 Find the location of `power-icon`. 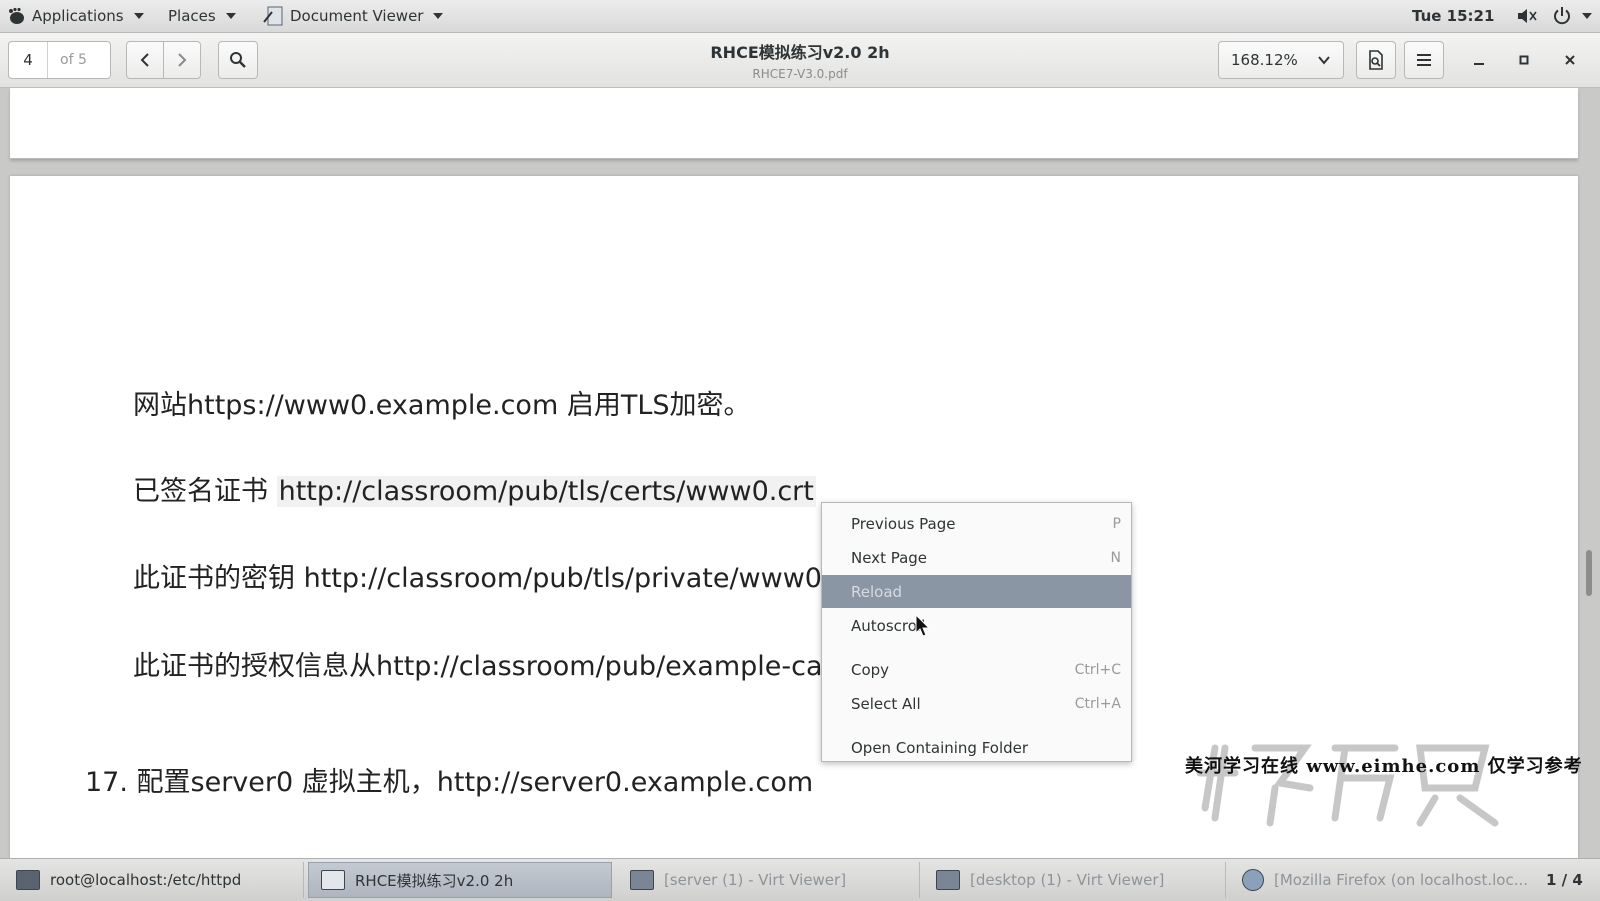

power-icon is located at coordinates (1562, 16).